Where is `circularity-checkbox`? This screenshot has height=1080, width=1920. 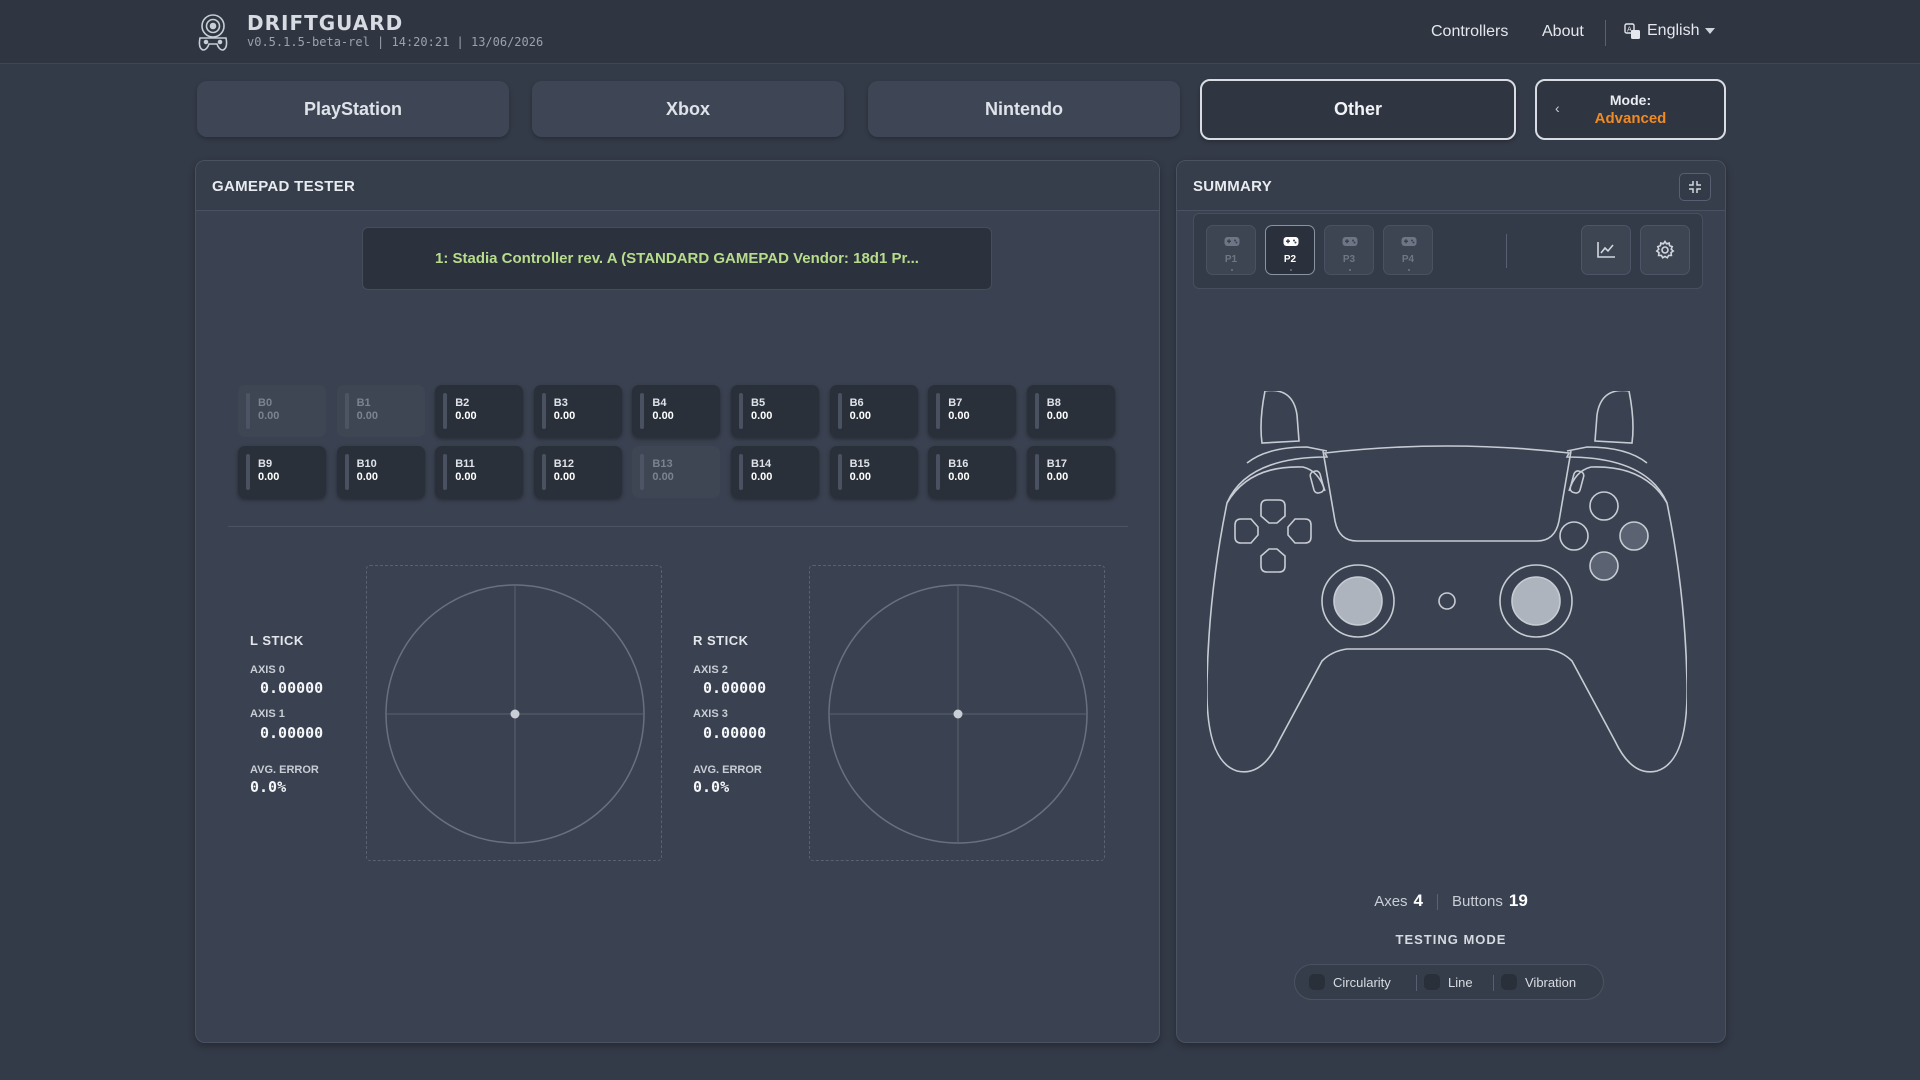 circularity-checkbox is located at coordinates (1317, 982).